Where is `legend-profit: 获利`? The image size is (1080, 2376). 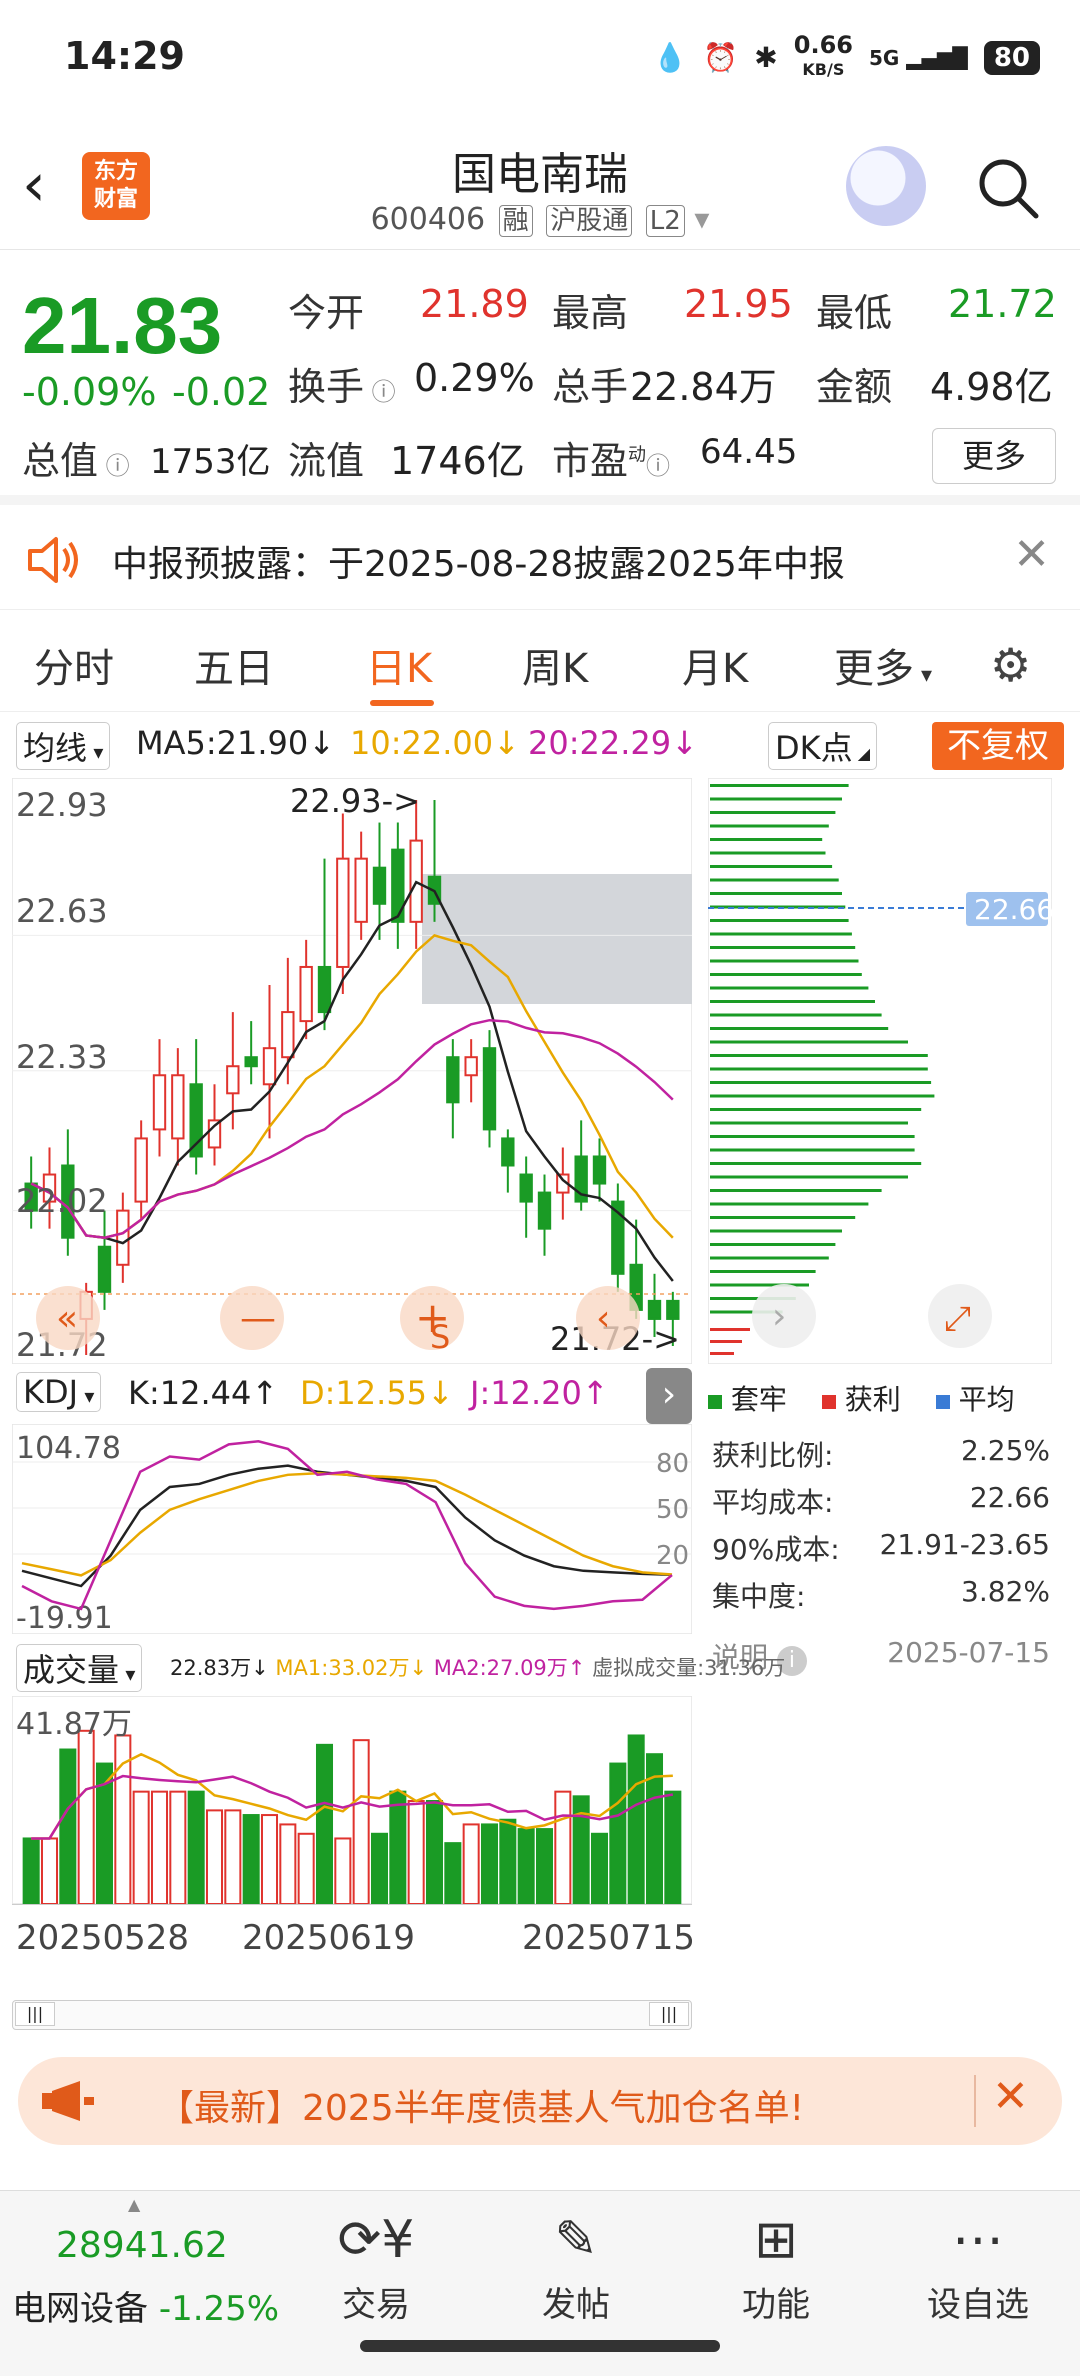 legend-profit: 获利 is located at coordinates (861, 1399).